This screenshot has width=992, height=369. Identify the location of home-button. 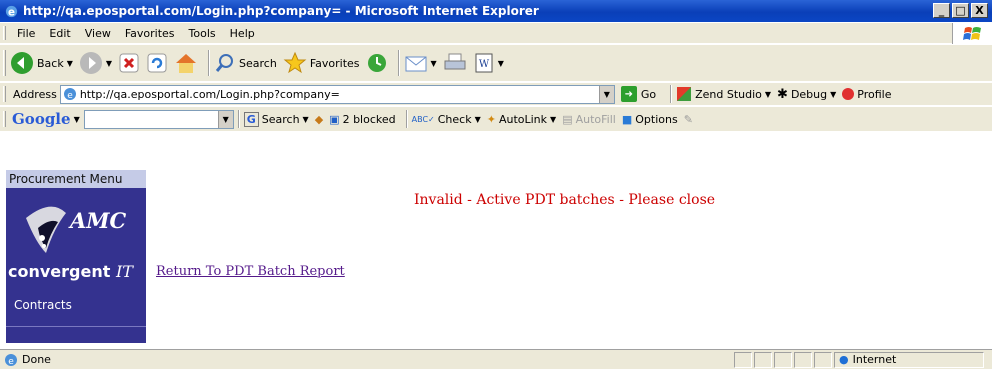
(186, 63).